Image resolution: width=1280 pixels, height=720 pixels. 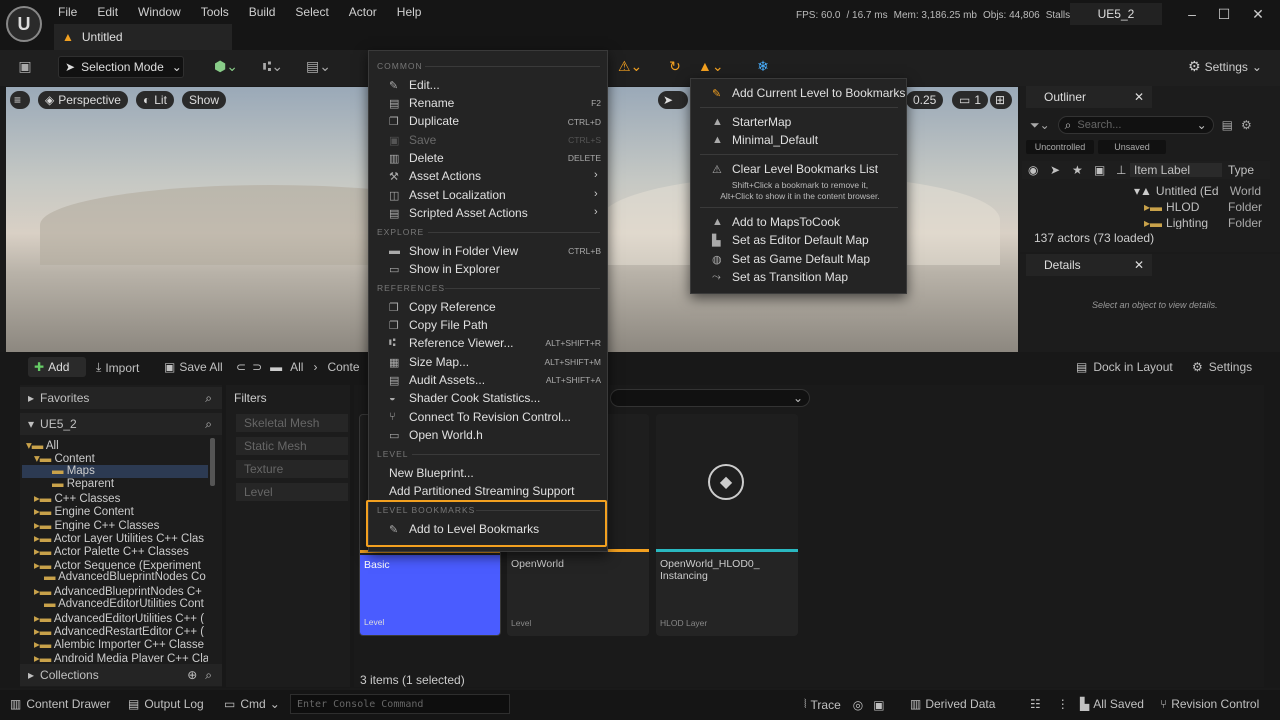 I want to click on lit-button: ◐ Lit, so click(x=155, y=100).